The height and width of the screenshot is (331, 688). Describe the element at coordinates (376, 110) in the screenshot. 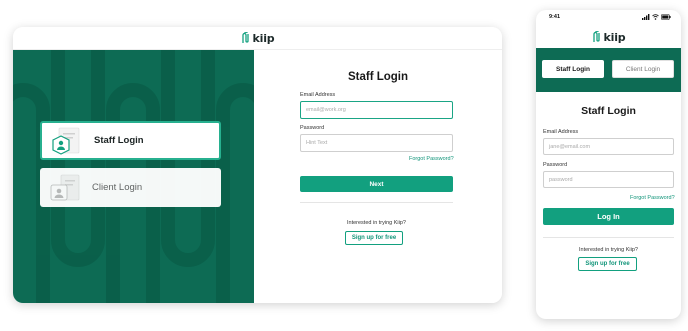

I see `email-field: email@work.org` at that location.